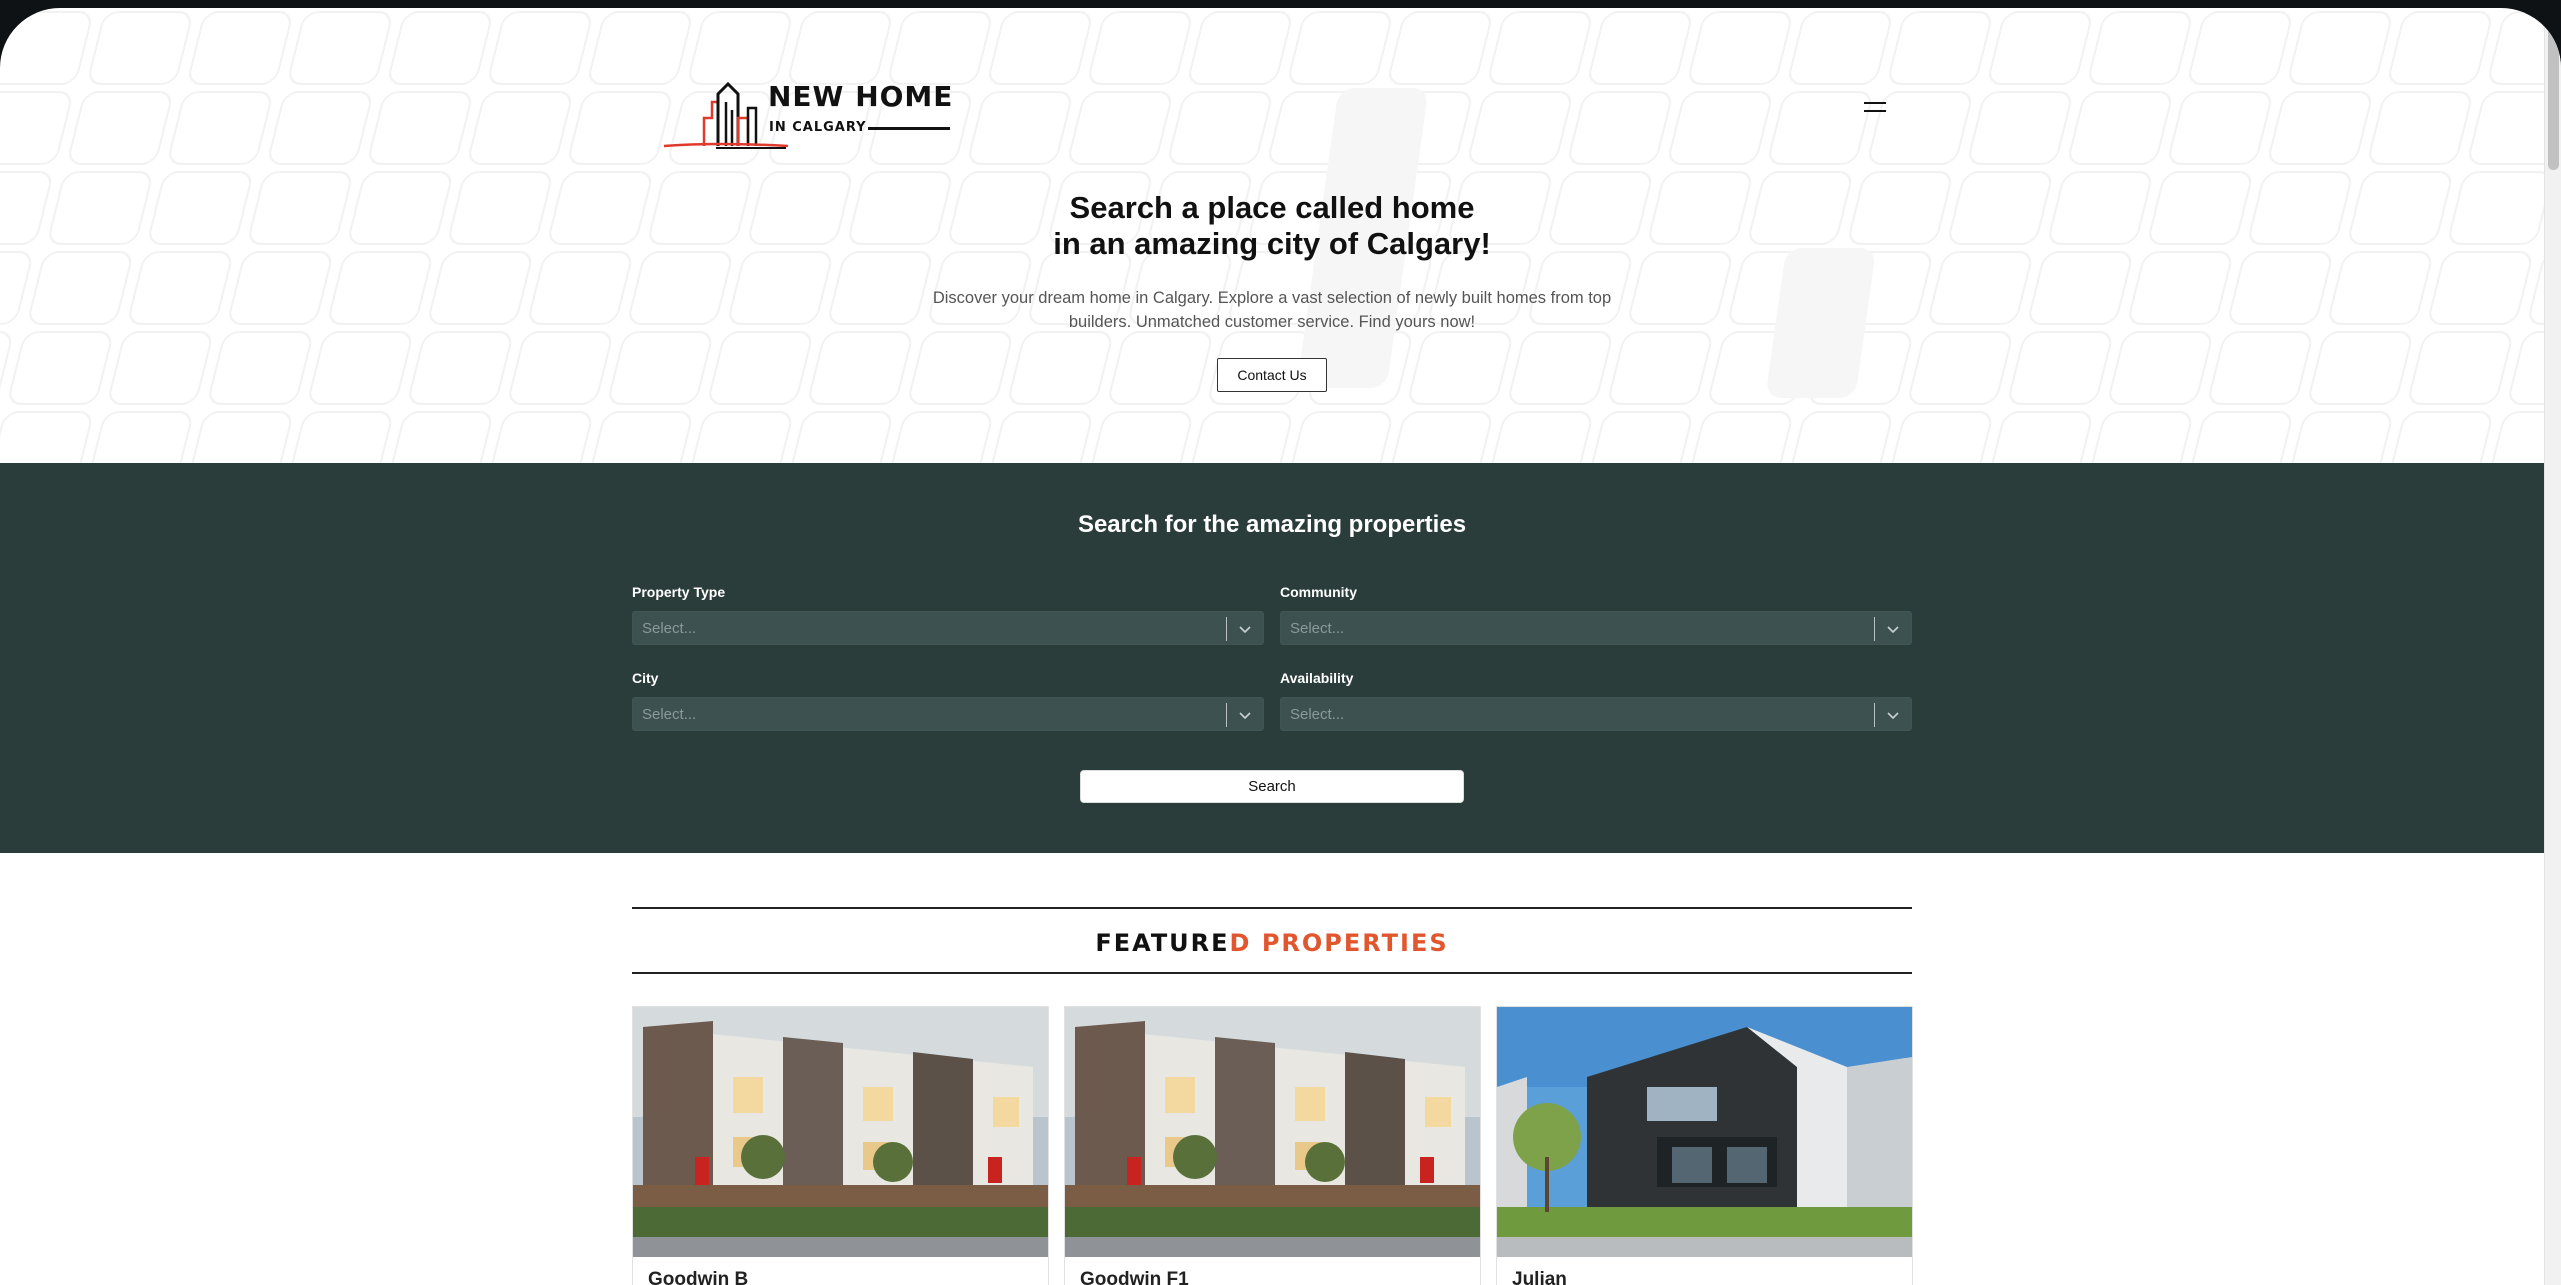  What do you see at coordinates (1272, 375) in the screenshot?
I see `contact-us-button: Contact Us` at bounding box center [1272, 375].